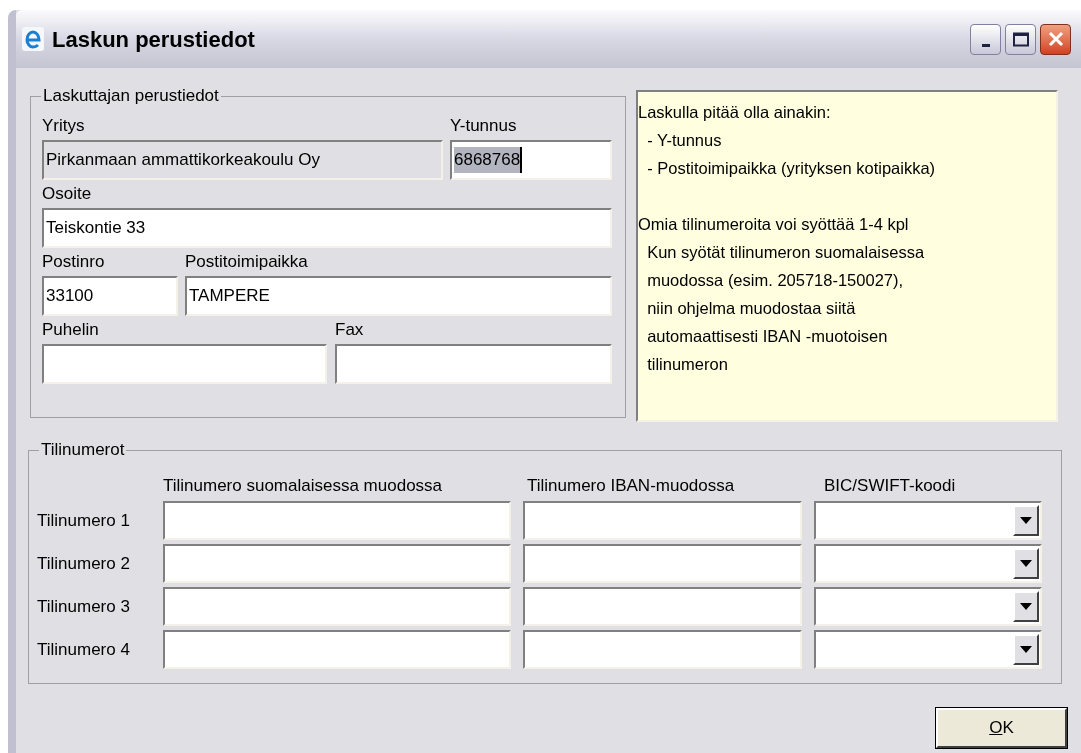 This screenshot has height=753, width=1081. I want to click on info-text: Laskulla pitää olla ainakin:, so click(735, 112).